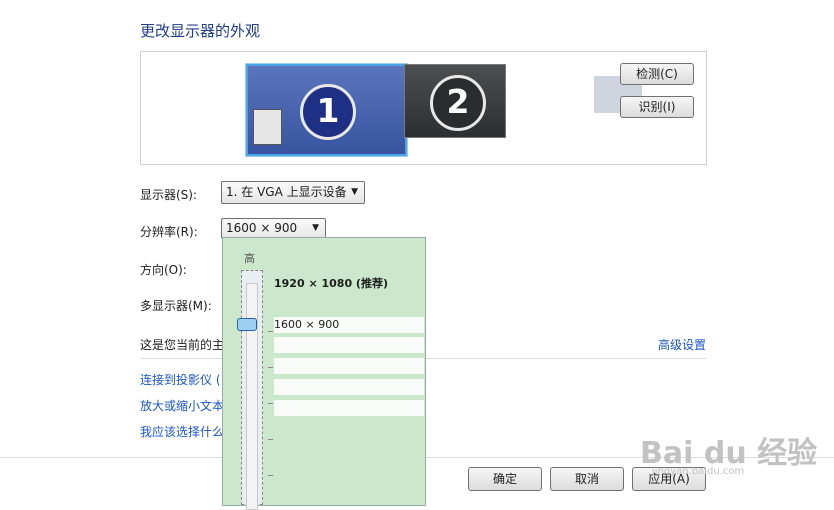 Image resolution: width=834 pixels, height=510 pixels. I want to click on display-help-link: 我应该选择什么, so click(182, 431).